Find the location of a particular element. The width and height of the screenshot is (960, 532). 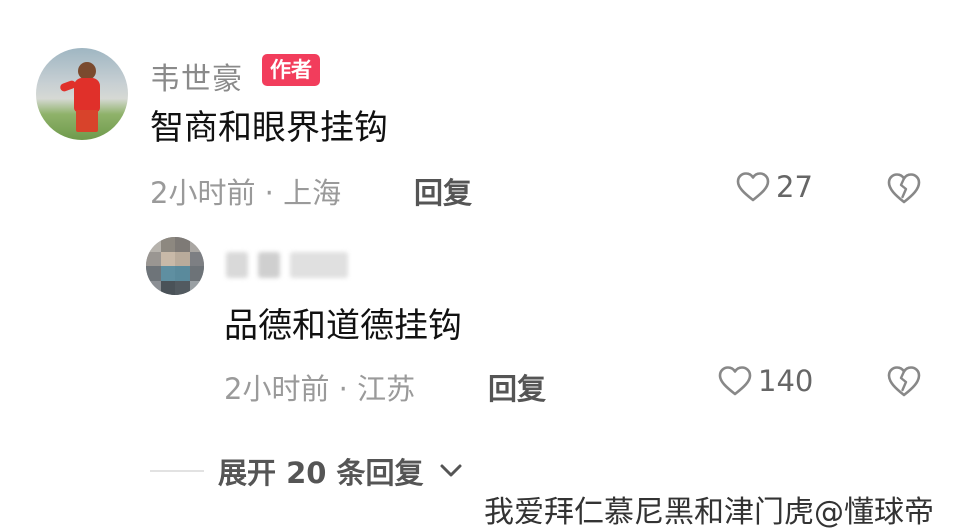

watermark: 我爱拜仁慕尼黑和津门虎@懂球帝 is located at coordinates (709, 512).